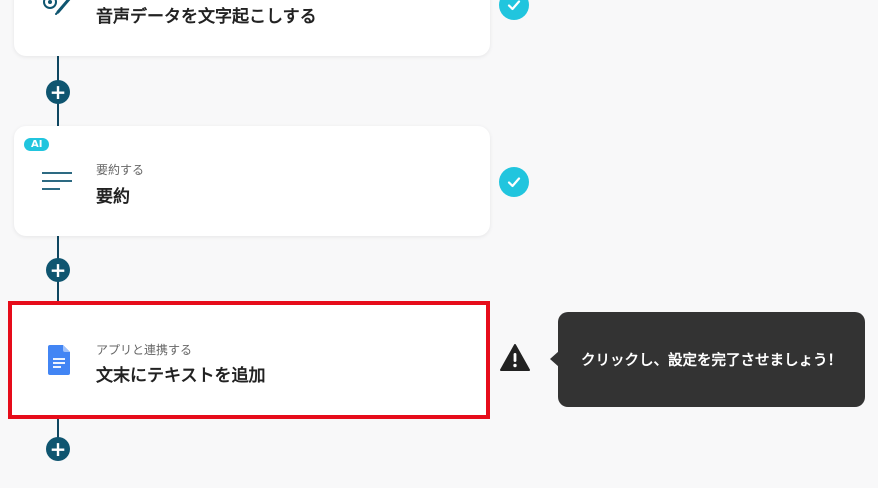 The image size is (878, 488). Describe the element at coordinates (252, 181) in the screenshot. I see `step-card-summary: AI 要約する 要約` at that location.